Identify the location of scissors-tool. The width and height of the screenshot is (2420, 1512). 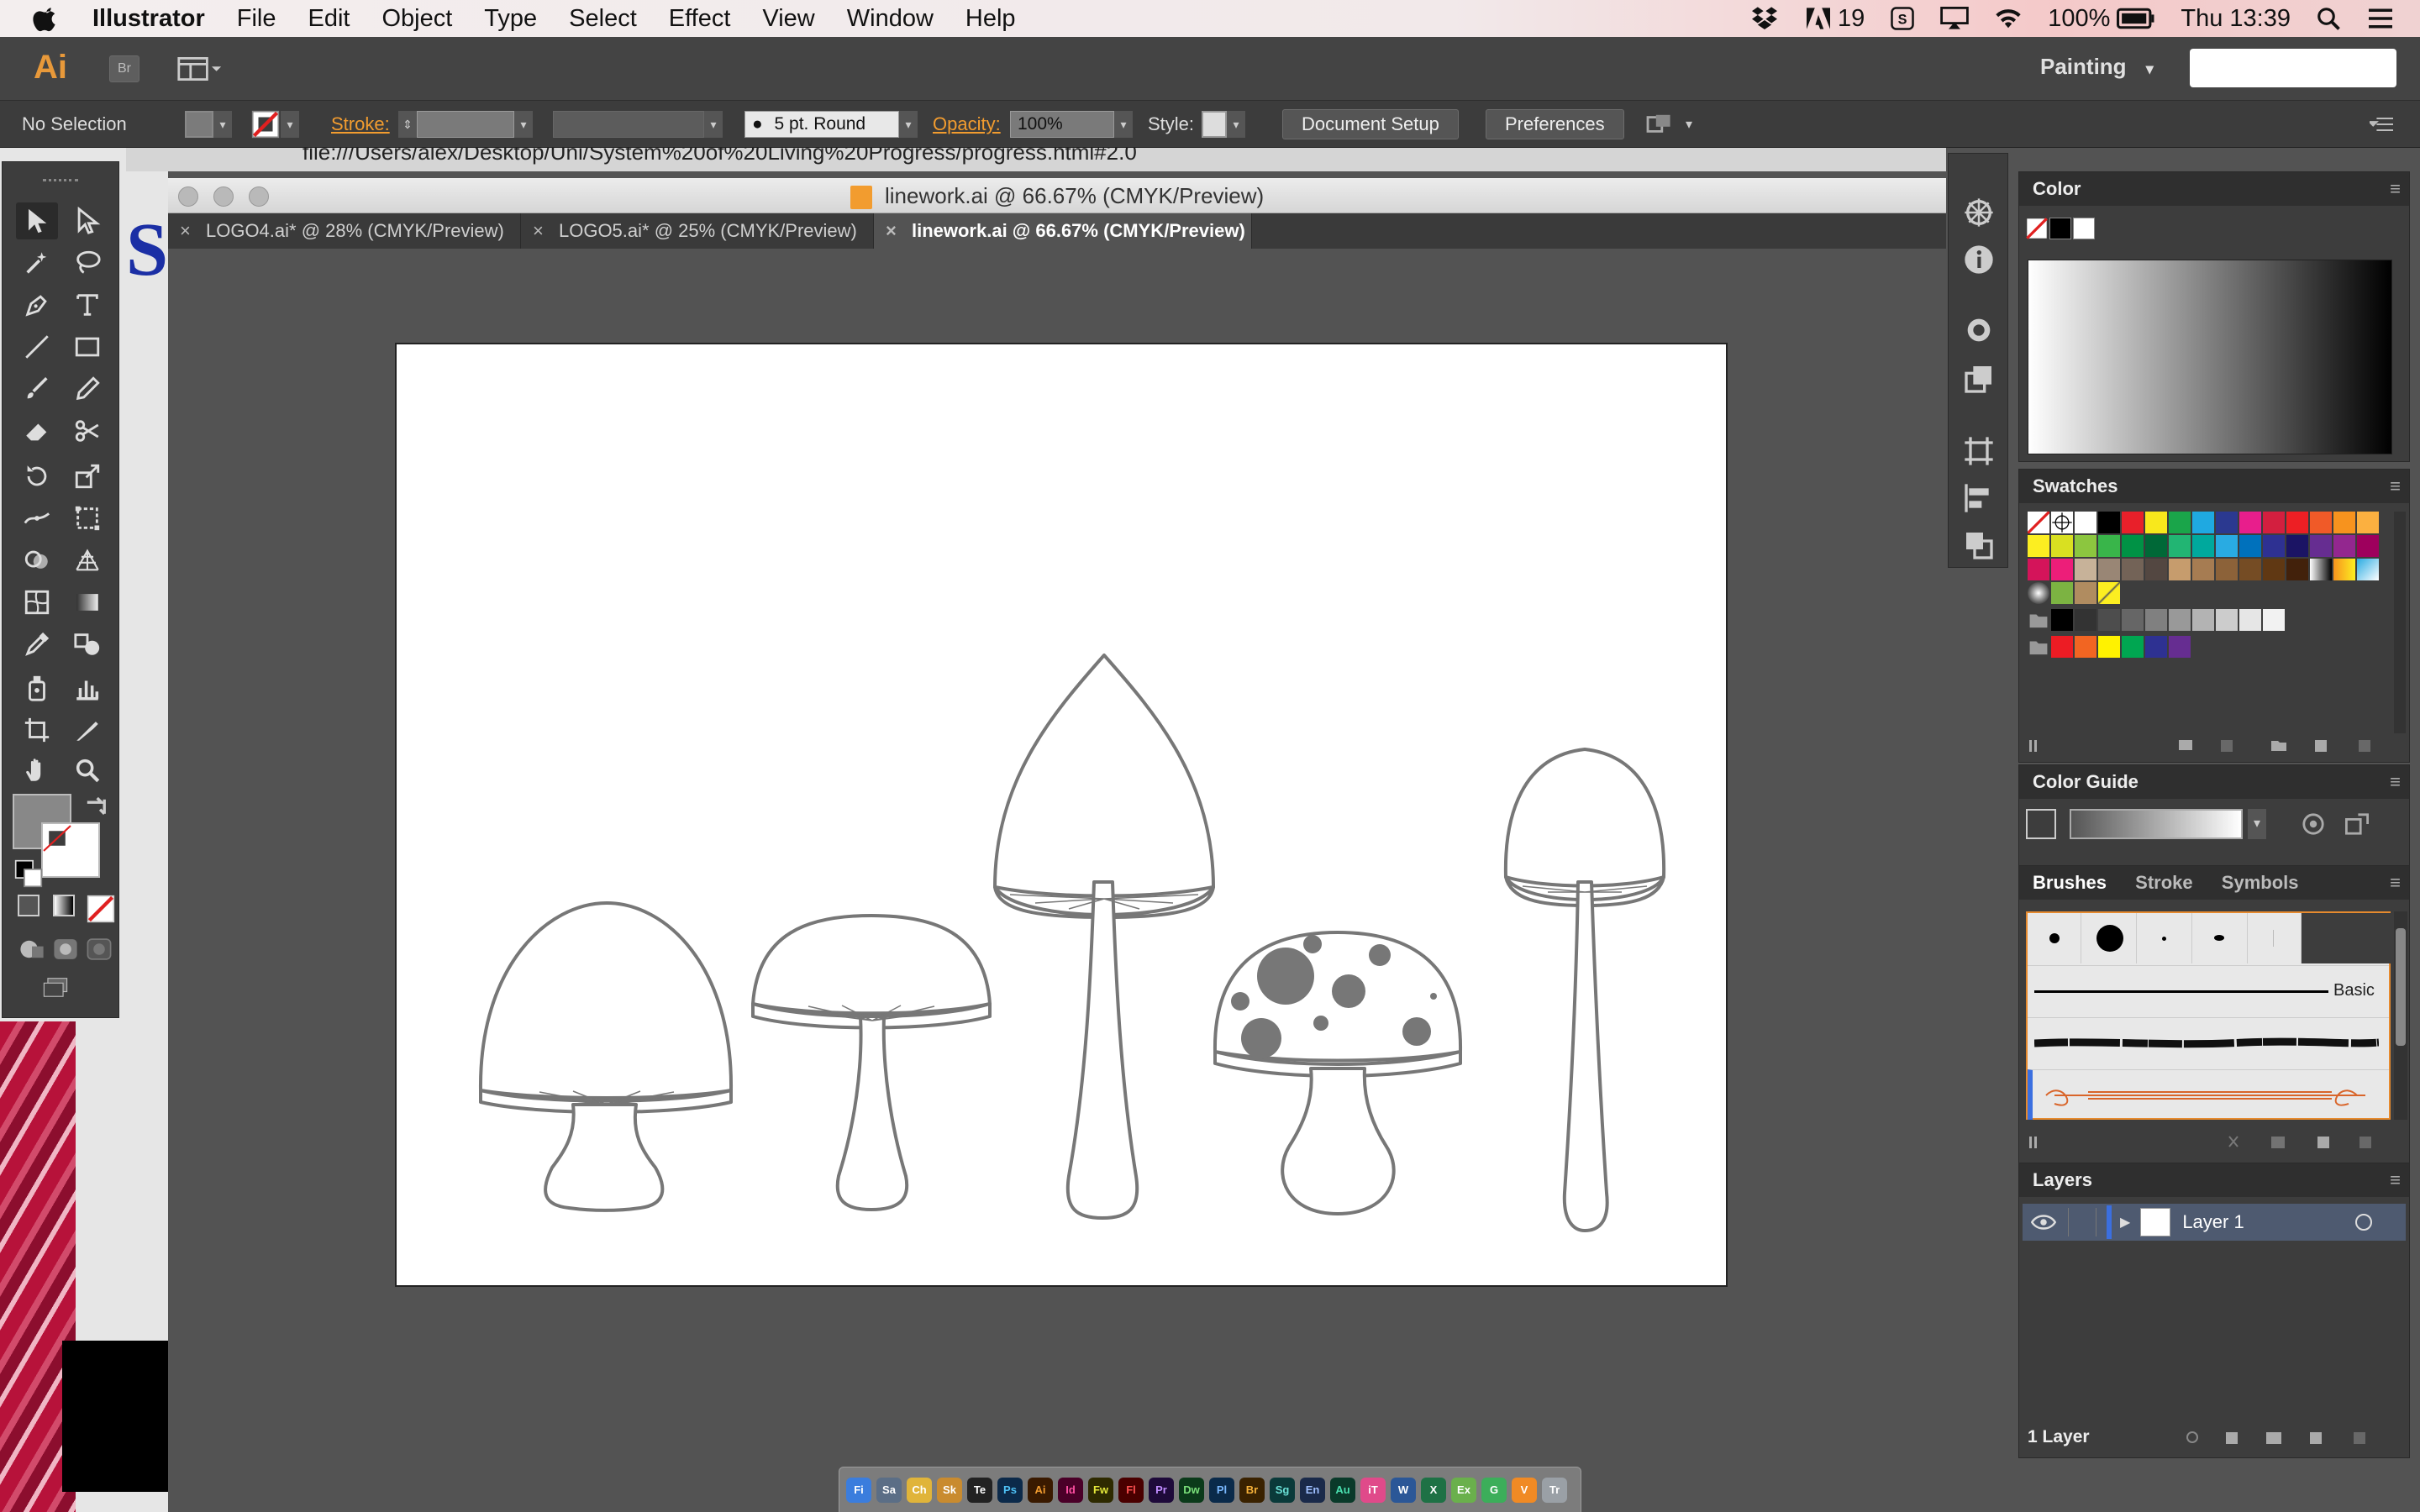
(87, 430).